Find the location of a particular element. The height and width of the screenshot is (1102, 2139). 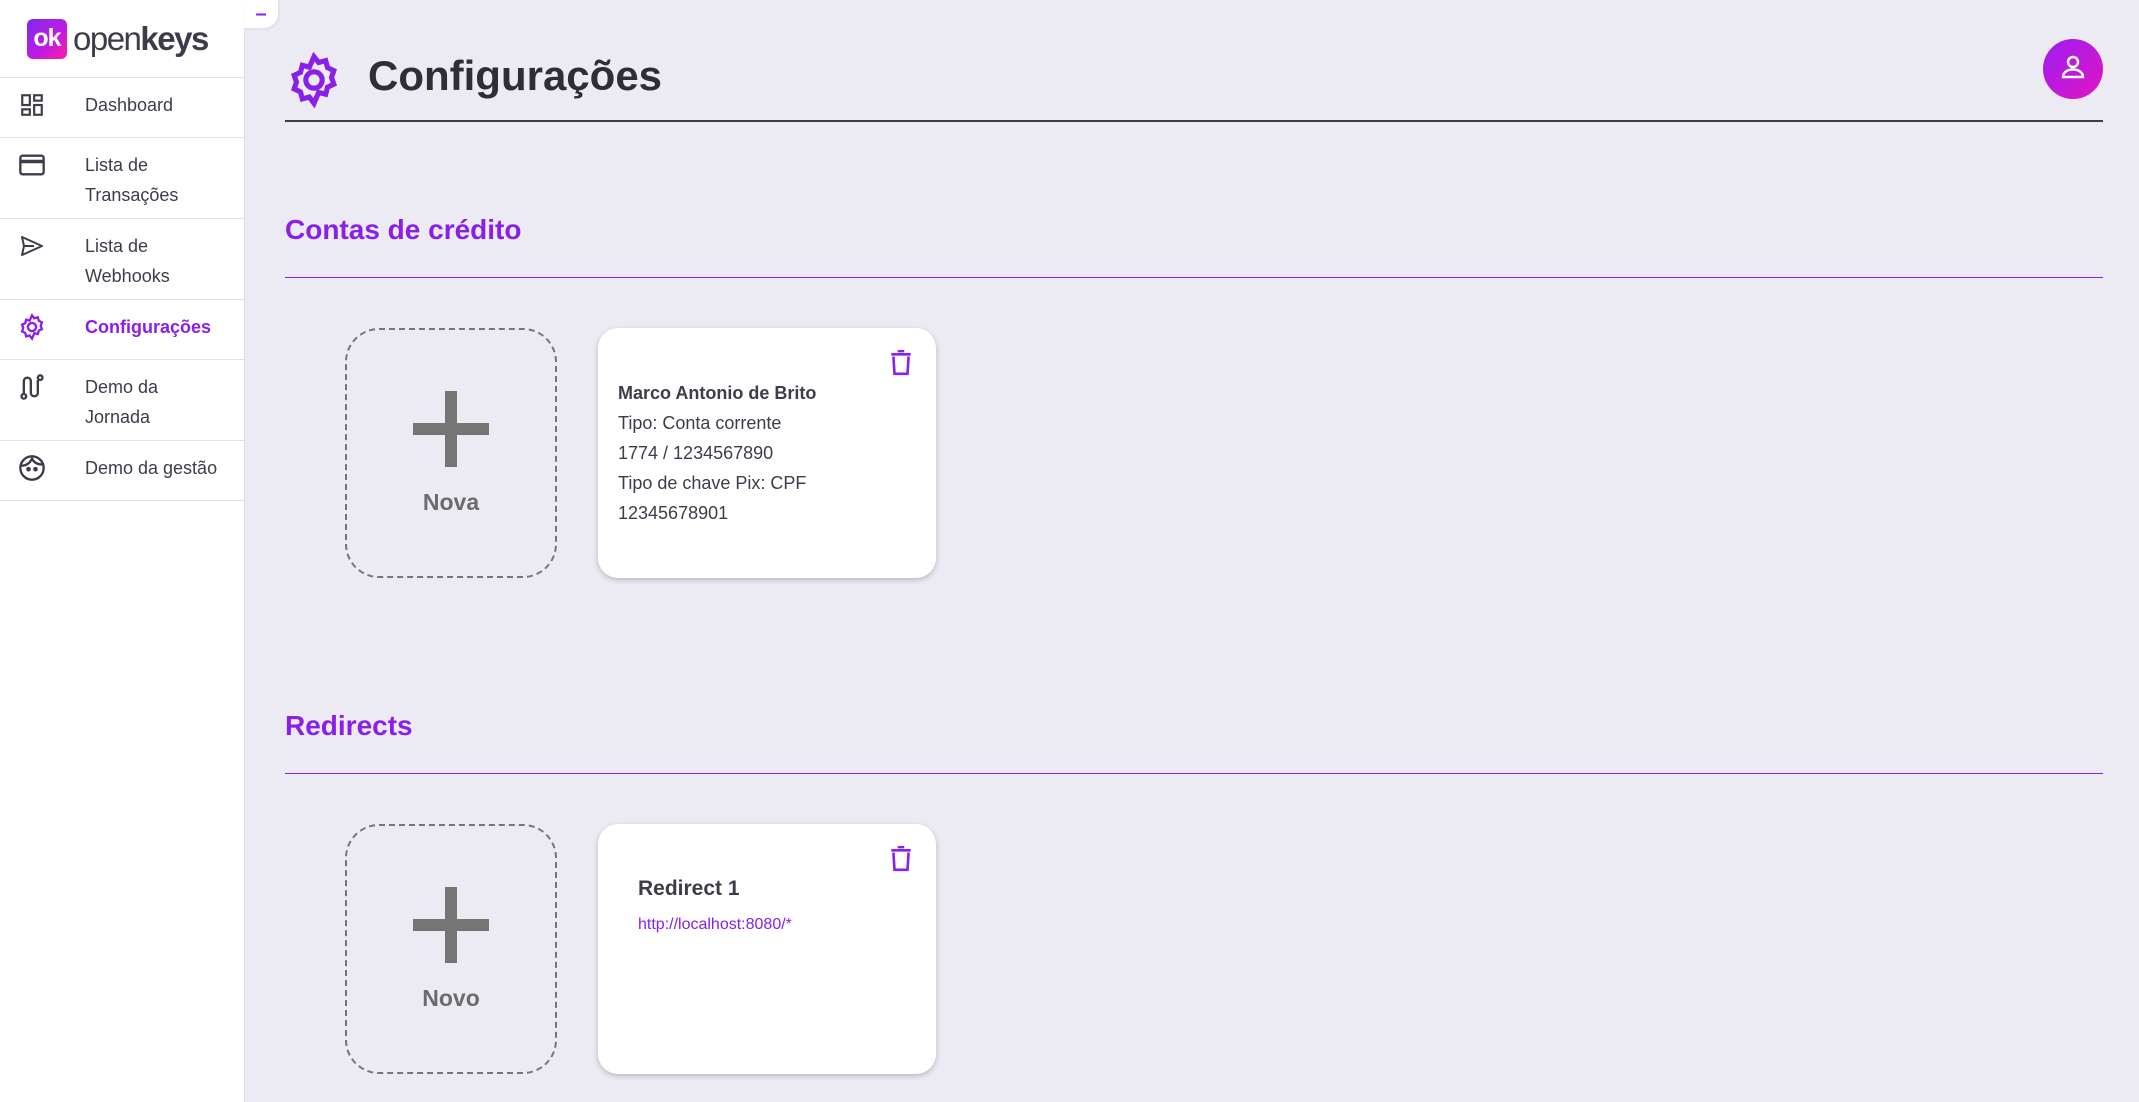

face-icon is located at coordinates (32, 468).